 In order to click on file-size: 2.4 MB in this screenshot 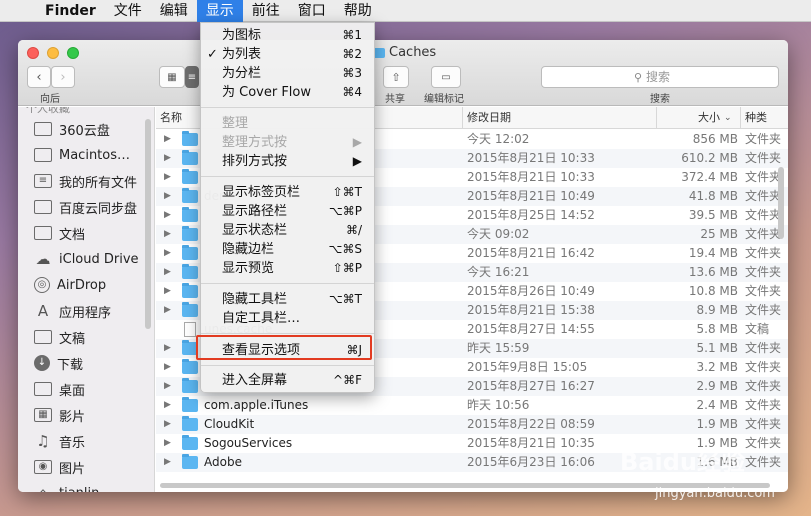, I will do `click(717, 405)`.